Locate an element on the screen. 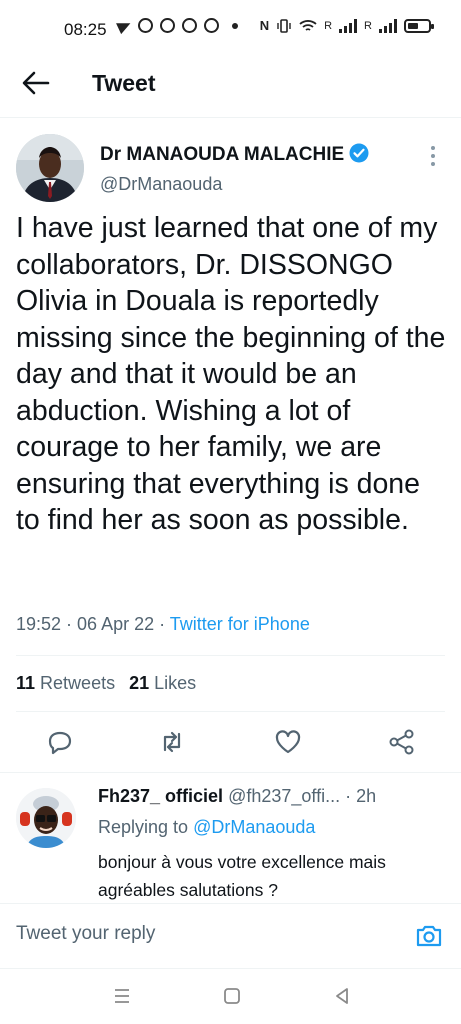 This screenshot has height=1024, width=461. reply-author-avatar is located at coordinates (46, 818).